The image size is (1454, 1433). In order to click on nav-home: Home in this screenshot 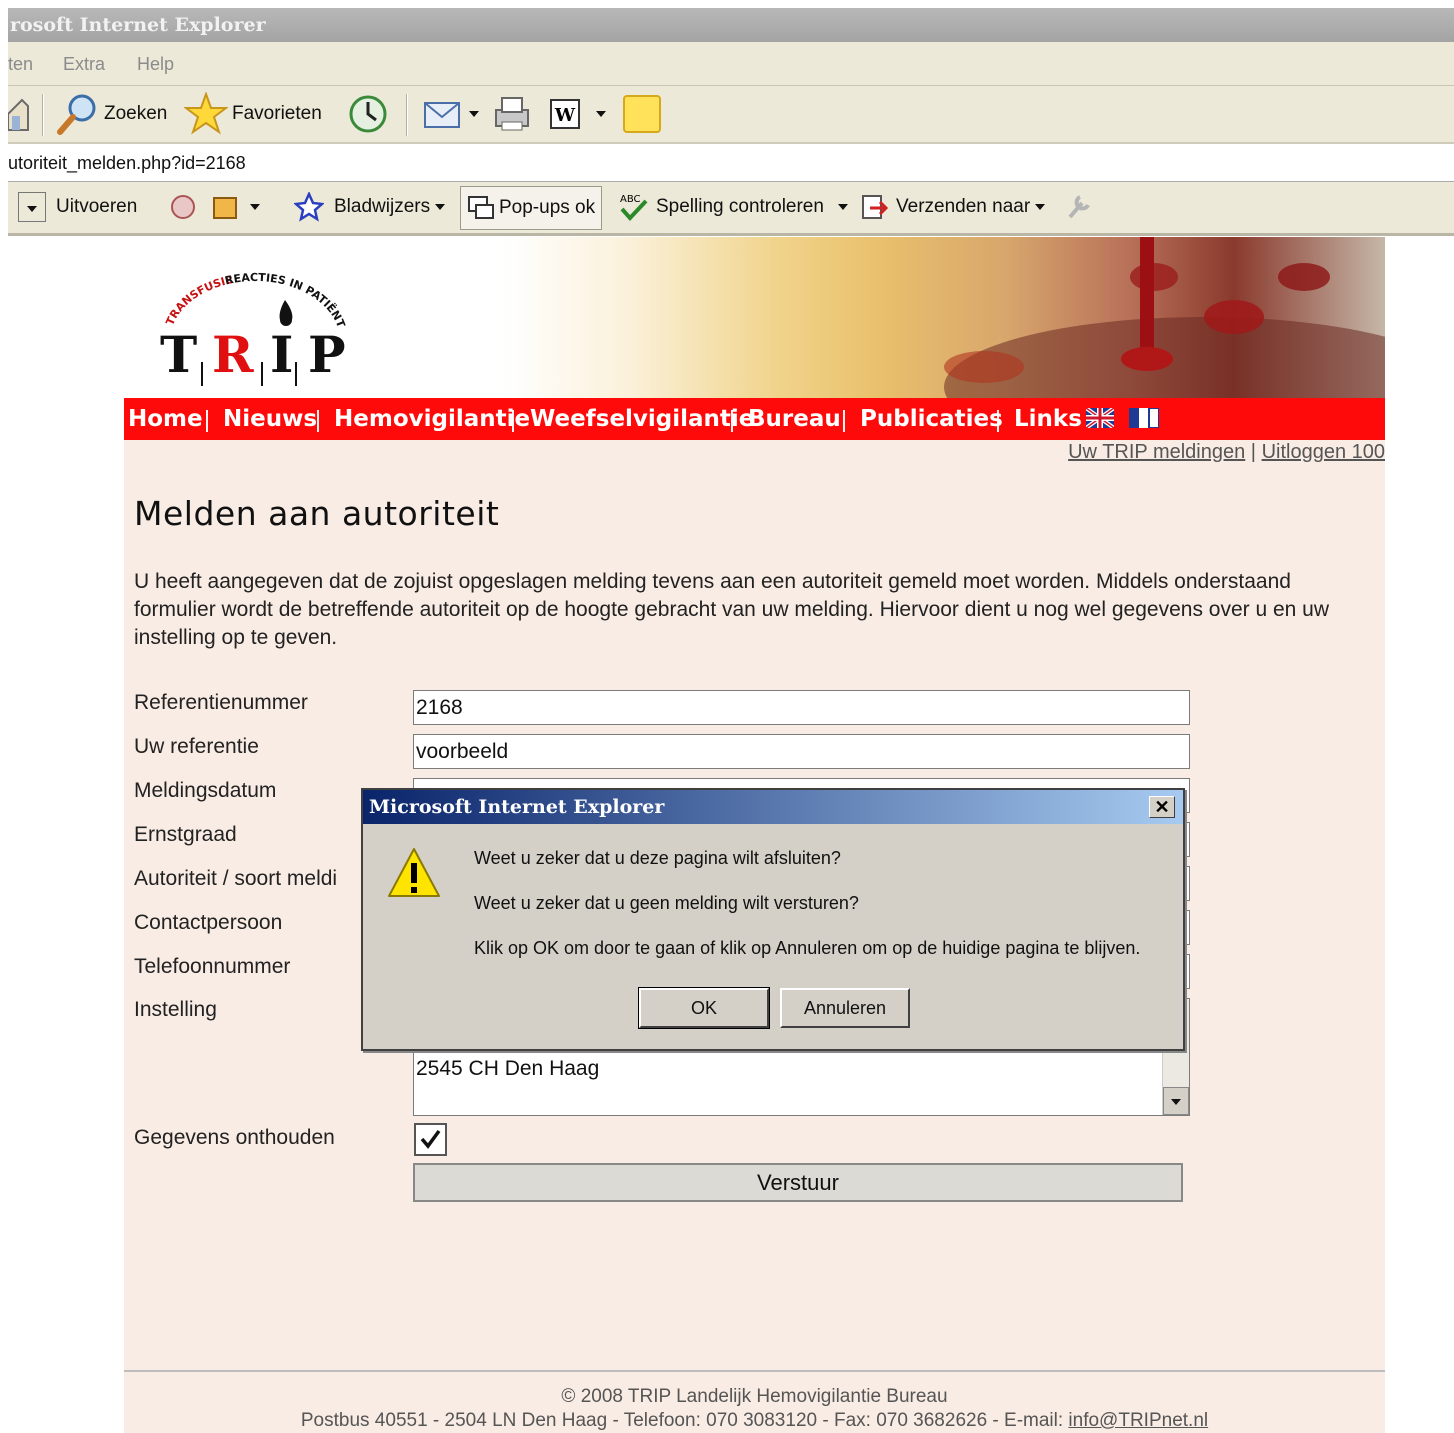, I will do `click(165, 419)`.